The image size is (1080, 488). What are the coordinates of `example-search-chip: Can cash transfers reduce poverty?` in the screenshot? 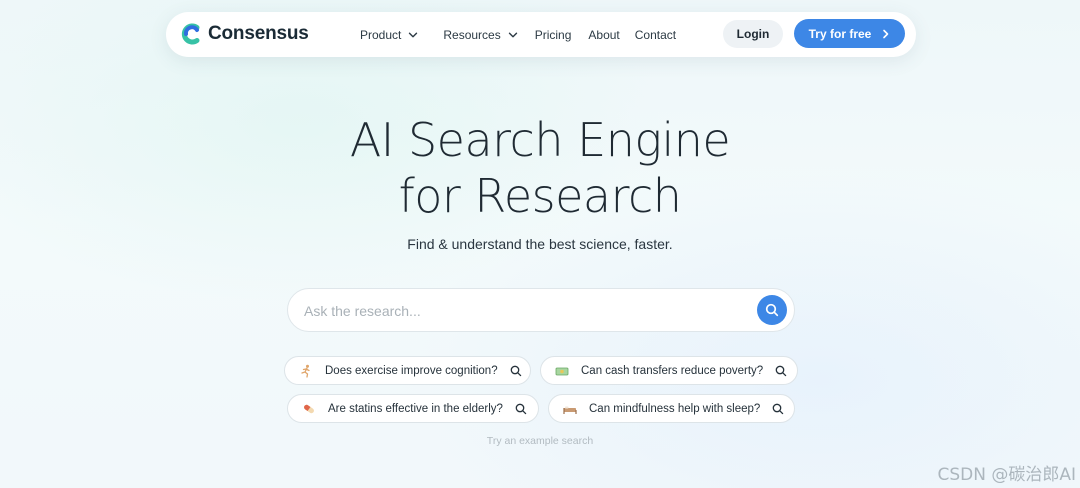 It's located at (669, 370).